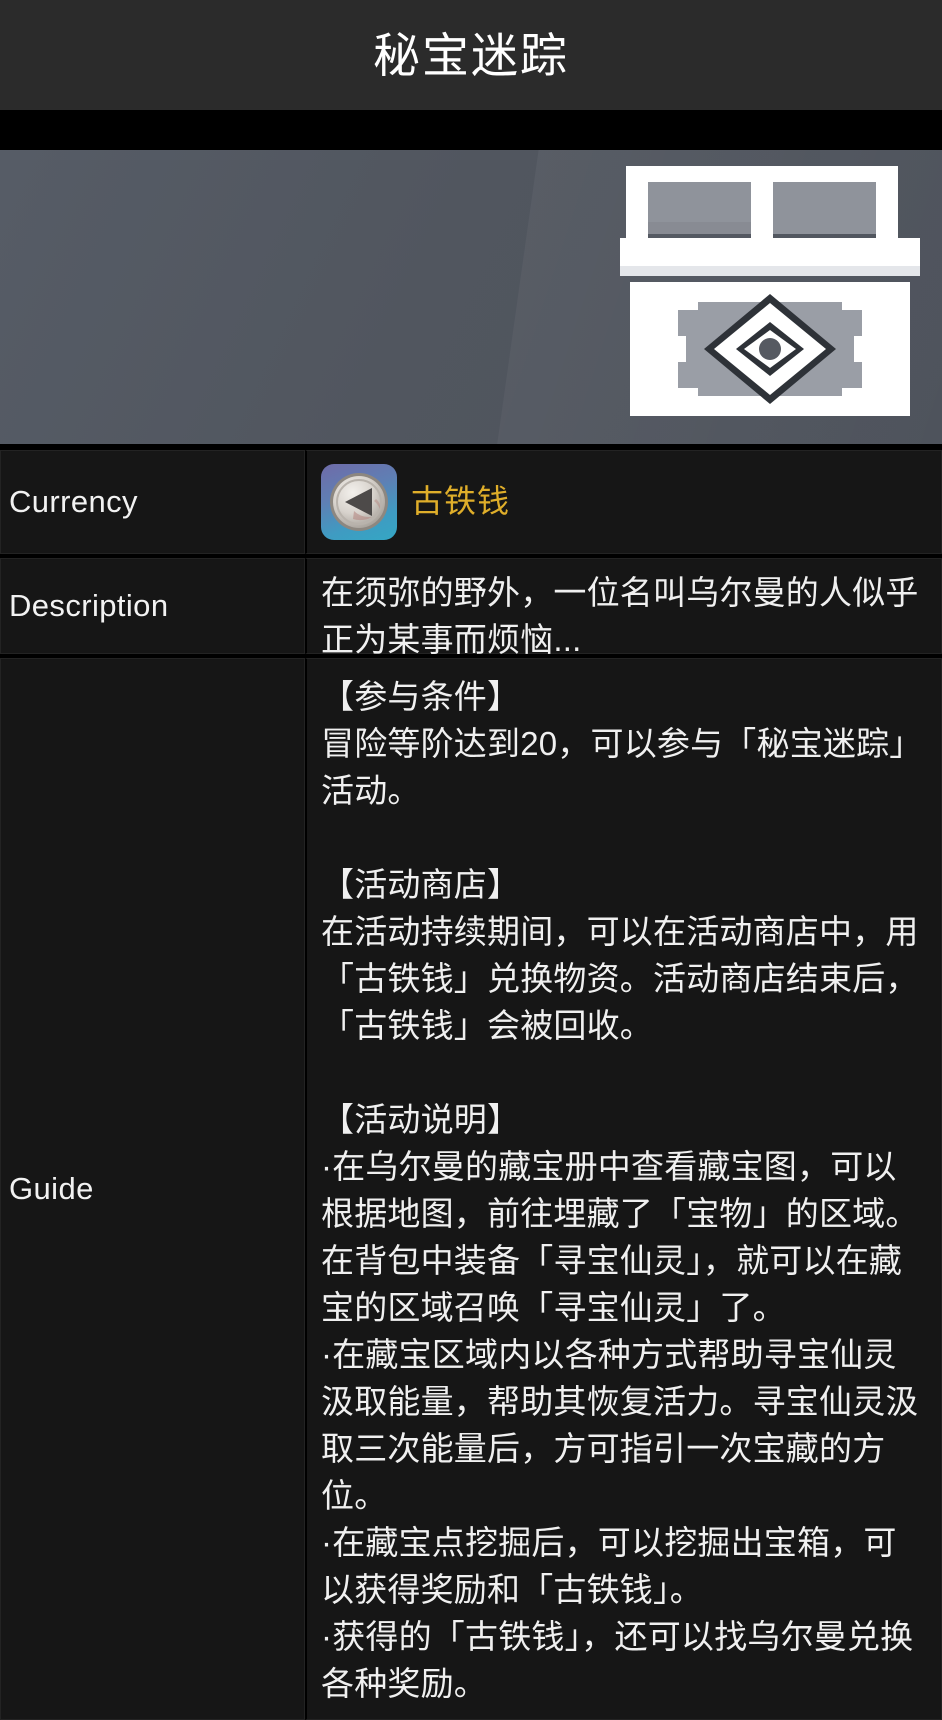 Image resolution: width=942 pixels, height=1720 pixels. I want to click on currency-item: 古铁钱, so click(415, 502).